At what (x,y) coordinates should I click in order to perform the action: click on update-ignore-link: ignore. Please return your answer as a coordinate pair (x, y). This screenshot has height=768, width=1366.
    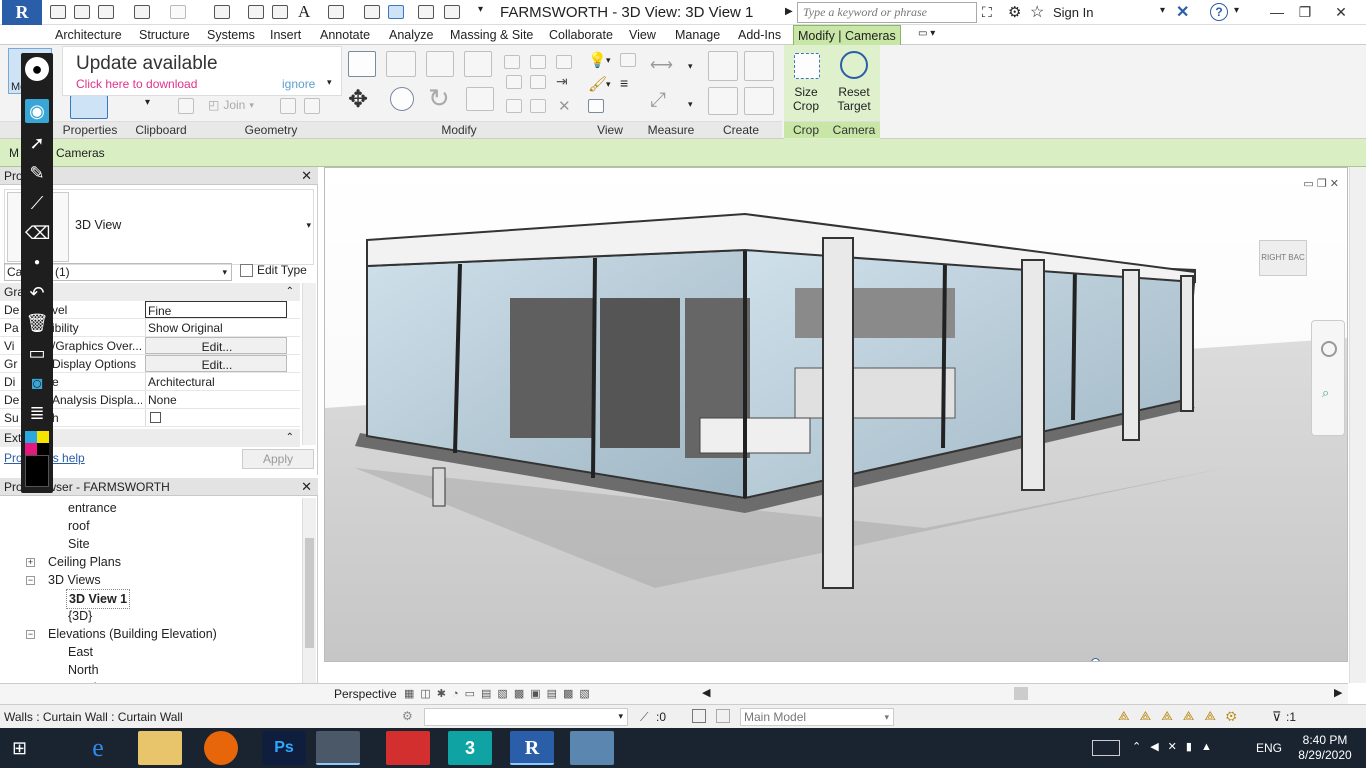
    Looking at the image, I should click on (298, 84).